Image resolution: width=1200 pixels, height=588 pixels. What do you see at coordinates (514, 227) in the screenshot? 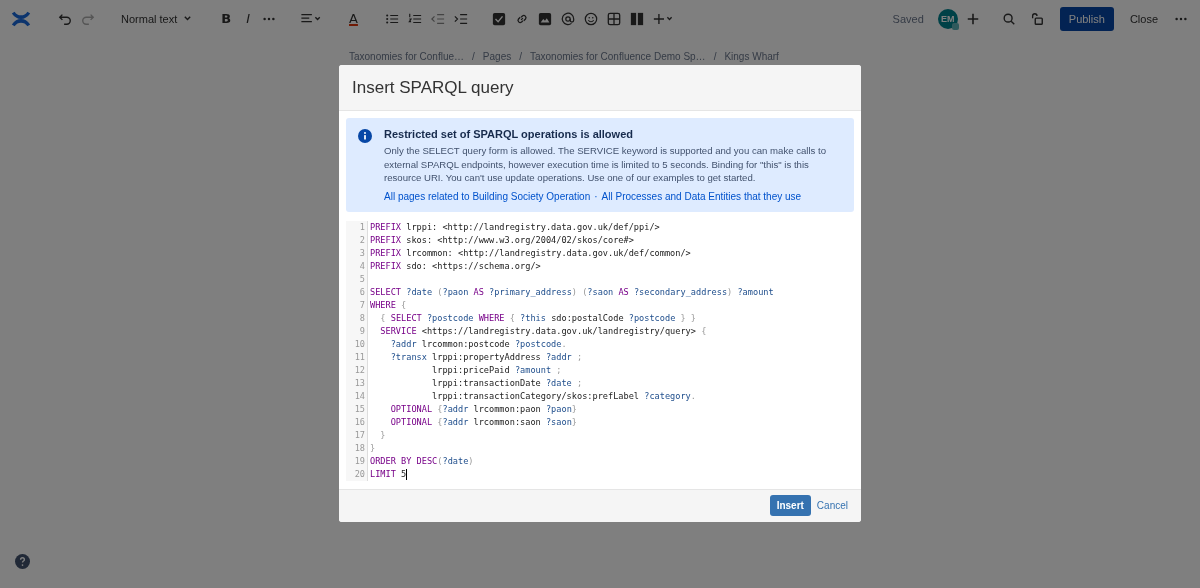
I see `code-line: PREFIX lrppi: <http://landregistry.data.gov.uk/def/ppi/>` at bounding box center [514, 227].